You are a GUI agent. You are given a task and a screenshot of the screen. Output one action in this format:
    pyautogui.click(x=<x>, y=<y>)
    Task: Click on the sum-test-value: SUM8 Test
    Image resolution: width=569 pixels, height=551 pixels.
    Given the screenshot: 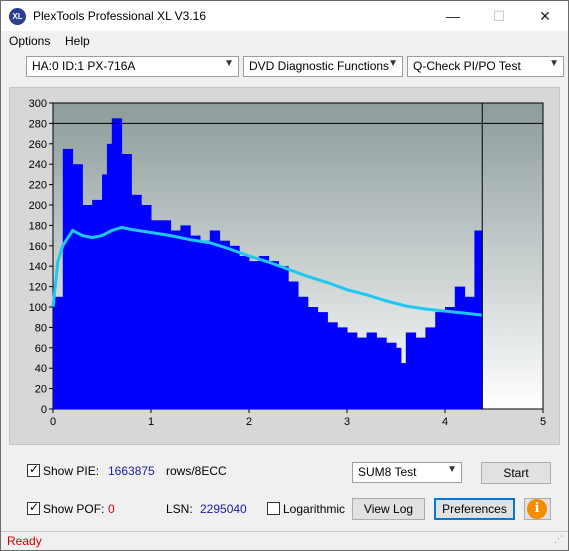 What is the action you would take?
    pyautogui.click(x=387, y=472)
    